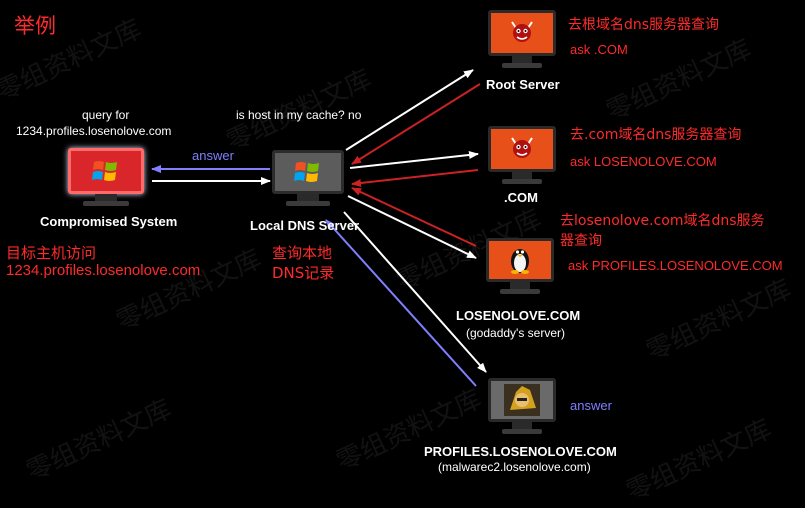 The image size is (805, 508). I want to click on losenolove-server-monitor, so click(520, 266).